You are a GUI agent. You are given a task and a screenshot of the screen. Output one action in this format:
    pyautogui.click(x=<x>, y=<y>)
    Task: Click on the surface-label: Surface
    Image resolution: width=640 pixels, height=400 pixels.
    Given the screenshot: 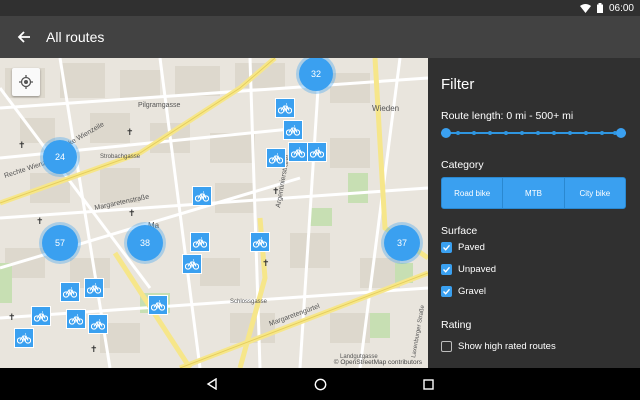 What is the action you would take?
    pyautogui.click(x=459, y=231)
    